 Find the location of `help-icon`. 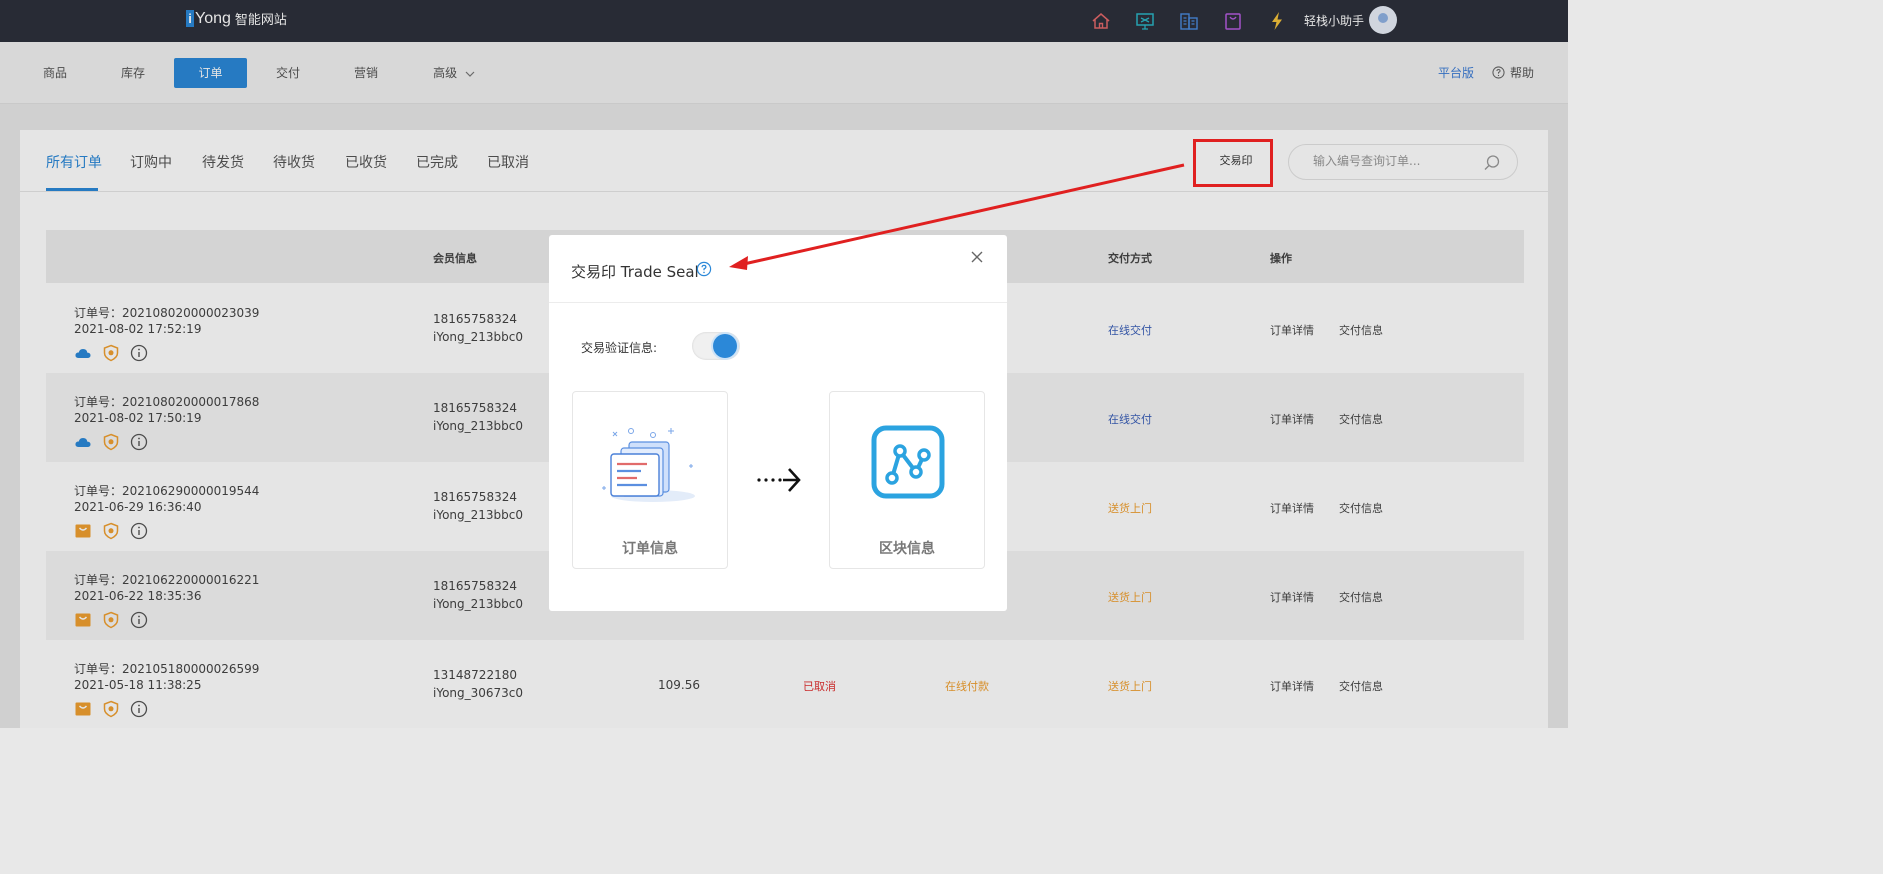

help-icon is located at coordinates (704, 269).